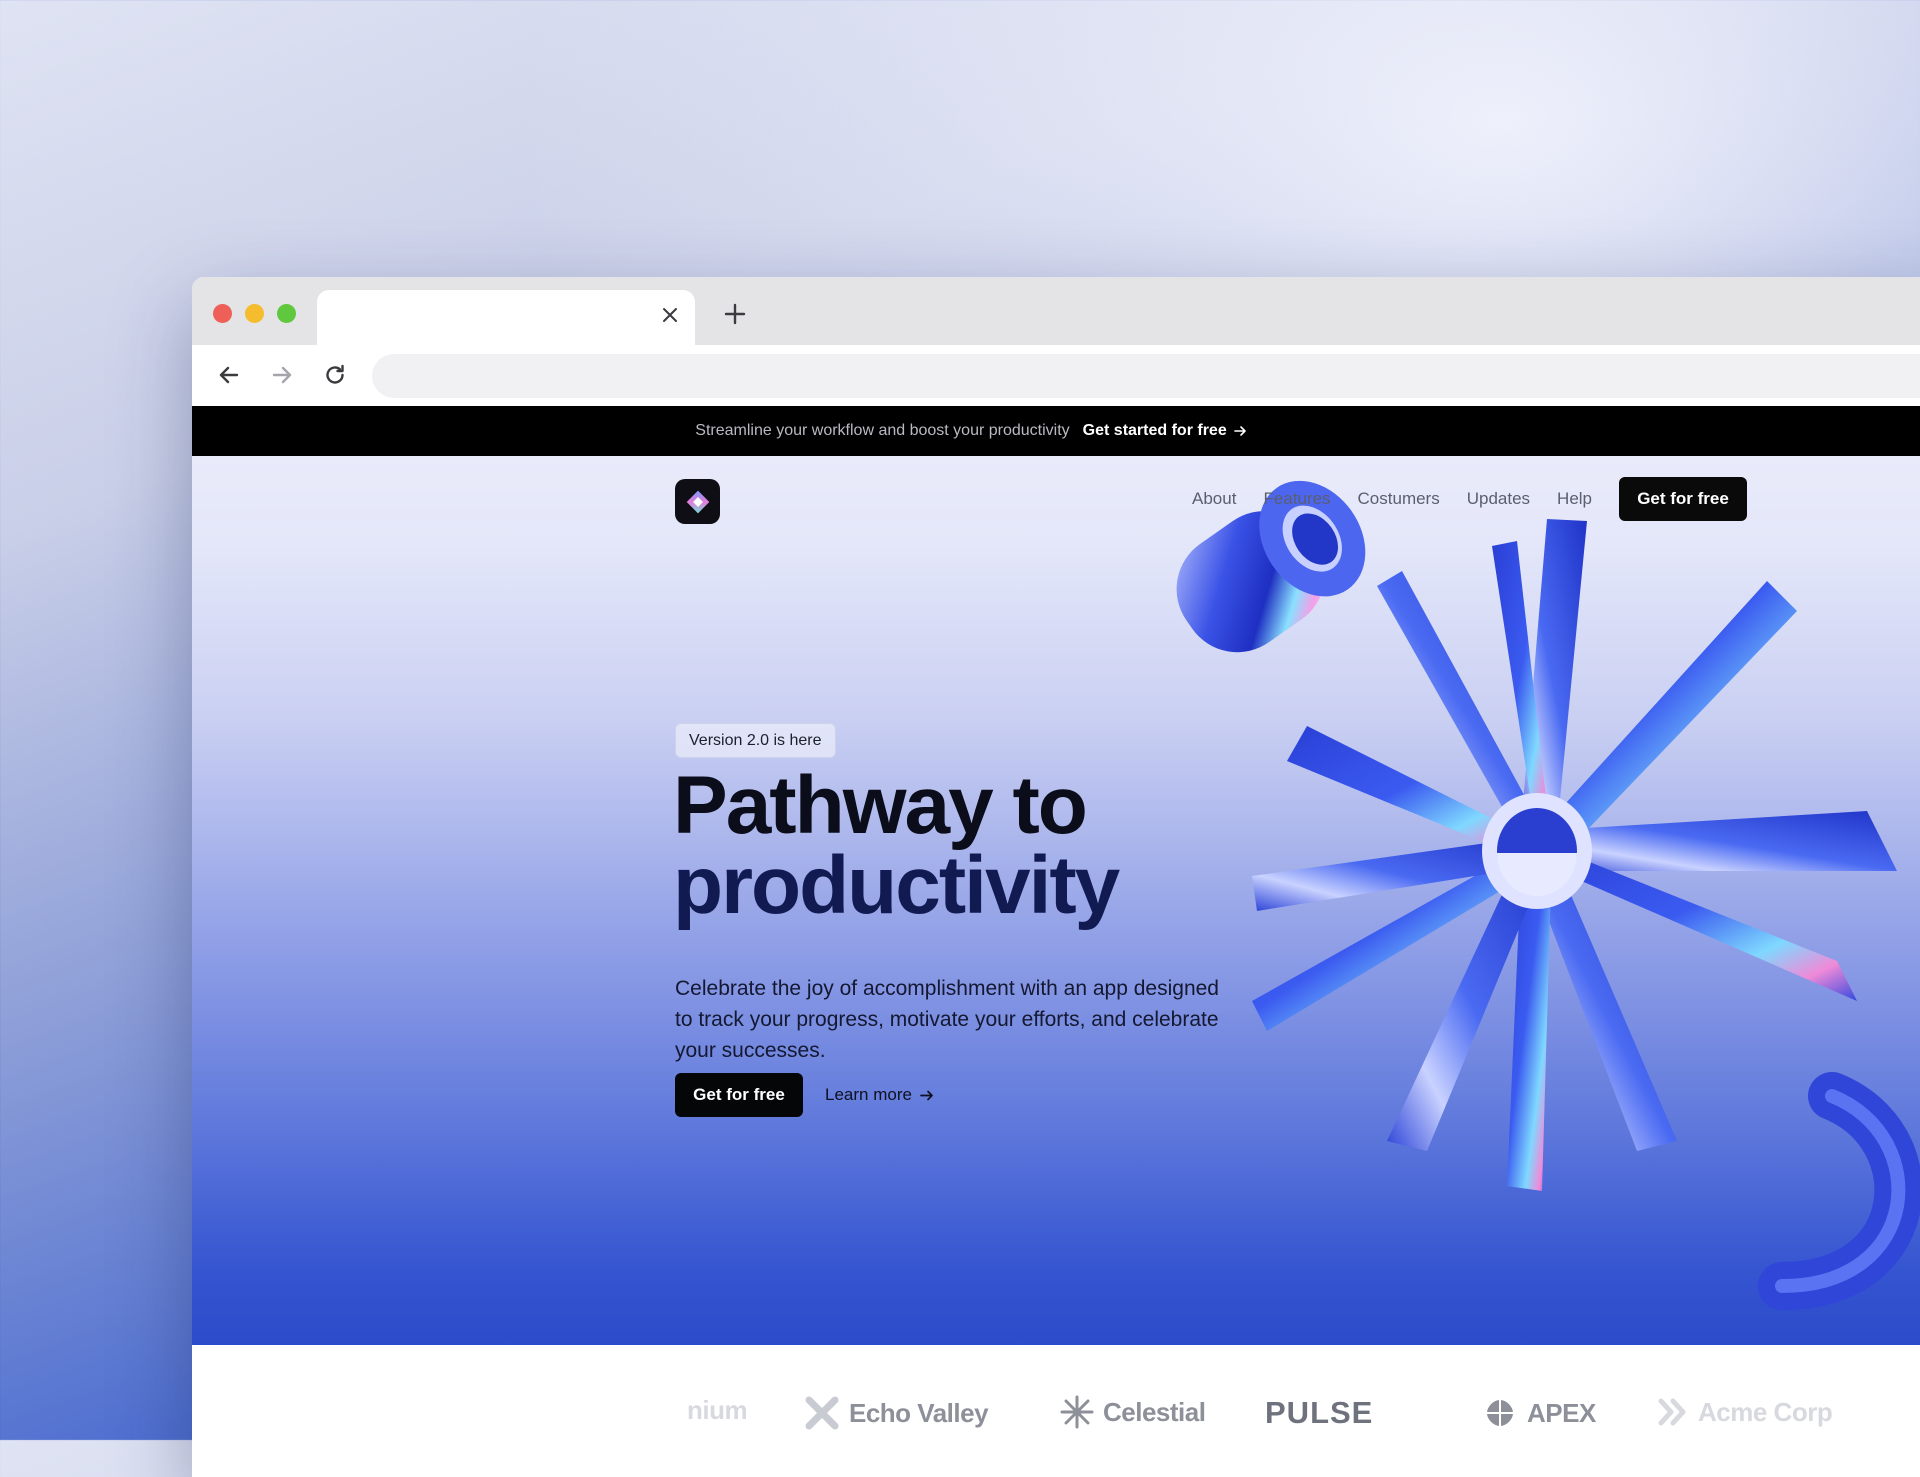 This screenshot has width=1920, height=1477. I want to click on address-bar, so click(1146, 376).